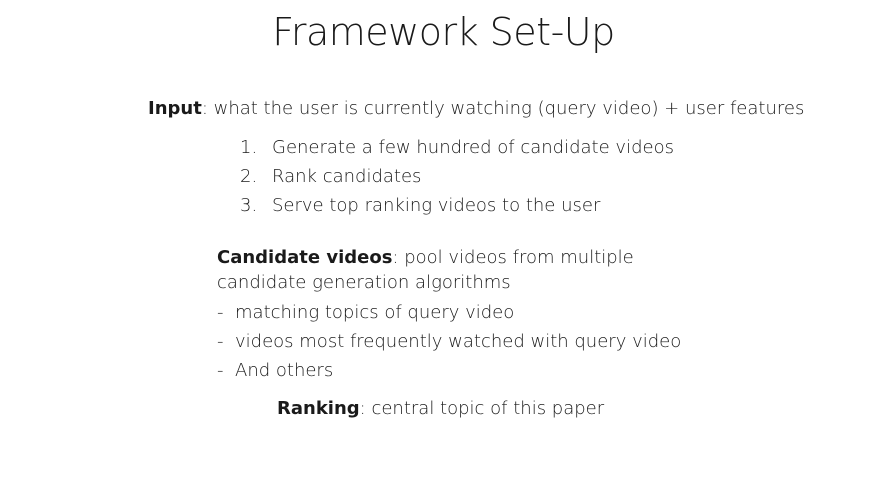  I want to click on step-number: 1., so click(249, 147).